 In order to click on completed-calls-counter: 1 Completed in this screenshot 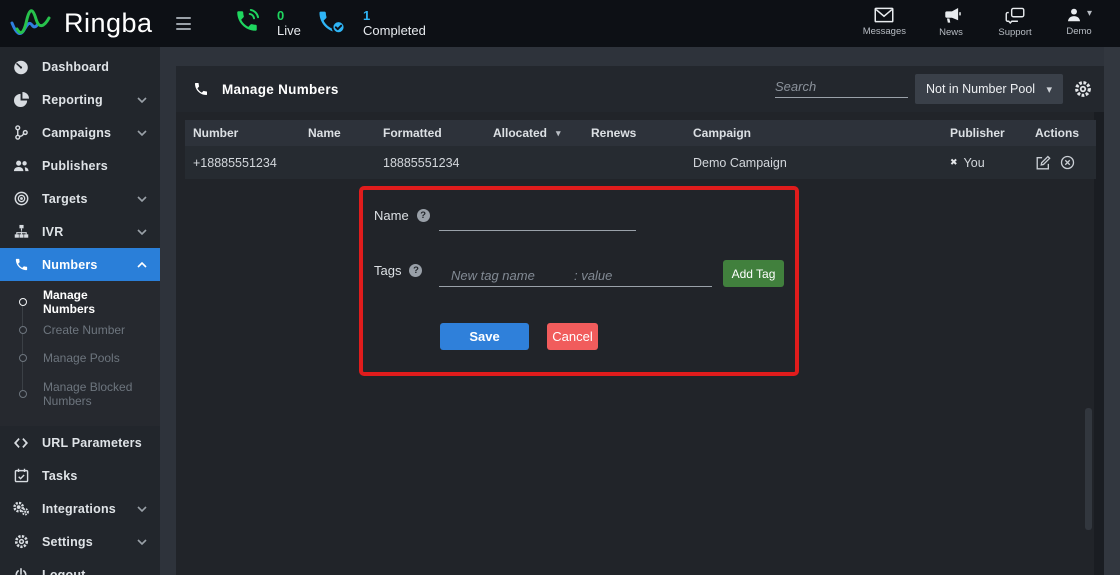, I will do `click(371, 23)`.